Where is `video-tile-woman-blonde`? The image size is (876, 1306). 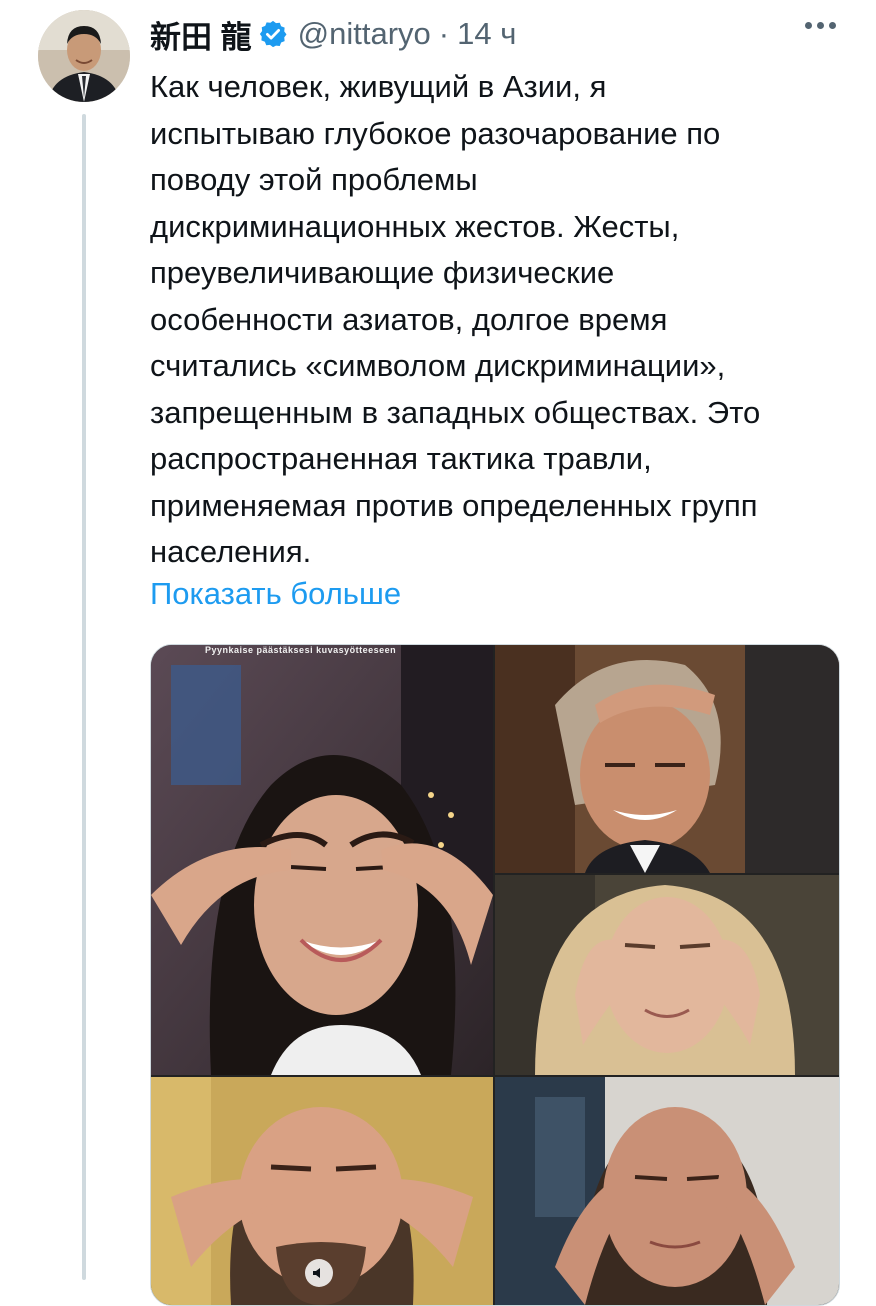
video-tile-woman-blonde is located at coordinates (667, 975).